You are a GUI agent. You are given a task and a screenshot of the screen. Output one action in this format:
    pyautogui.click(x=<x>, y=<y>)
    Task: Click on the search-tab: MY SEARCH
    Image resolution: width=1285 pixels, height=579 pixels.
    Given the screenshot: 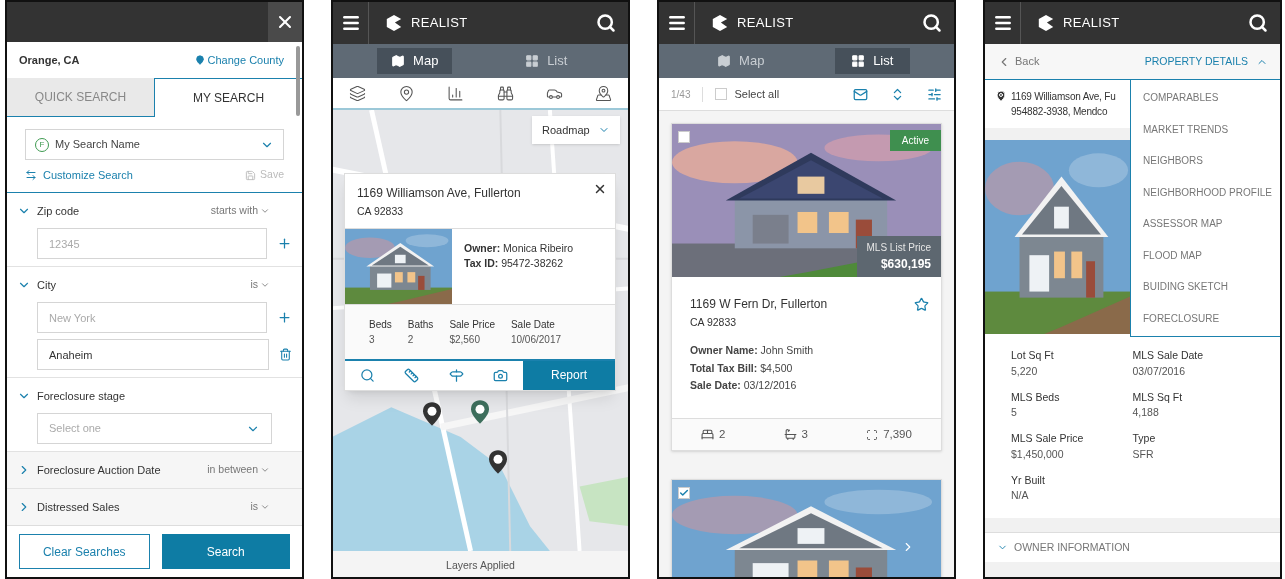 What is the action you would take?
    pyautogui.click(x=228, y=97)
    